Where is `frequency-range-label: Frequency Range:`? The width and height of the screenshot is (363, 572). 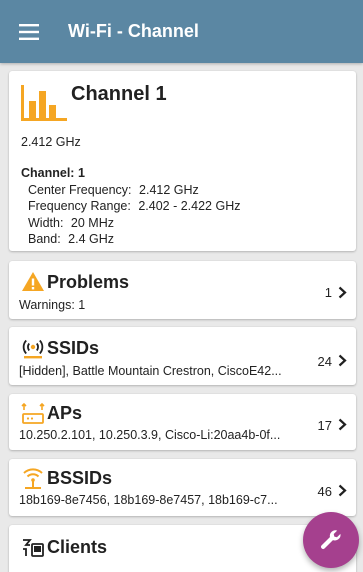
frequency-range-label: Frequency Range: is located at coordinates (79, 206).